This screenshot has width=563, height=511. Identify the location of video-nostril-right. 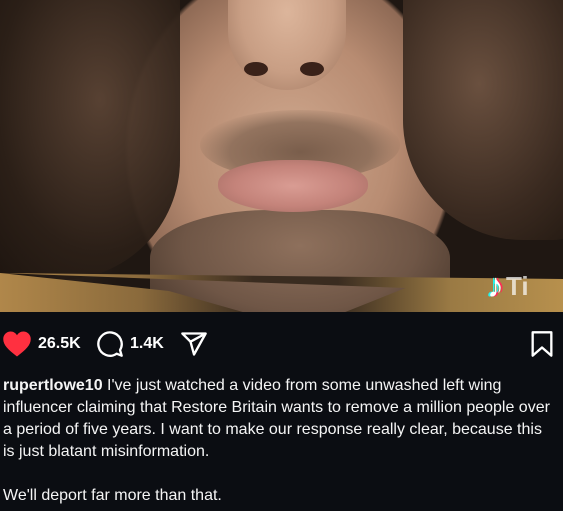
(312, 69).